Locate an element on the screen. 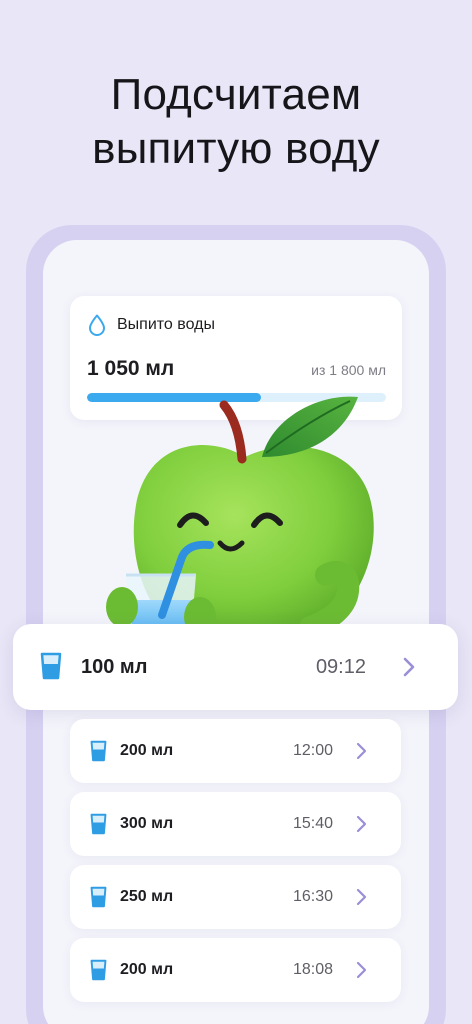 The height and width of the screenshot is (1024, 472). water-entry: 250 мл 16:30 is located at coordinates (235, 897).